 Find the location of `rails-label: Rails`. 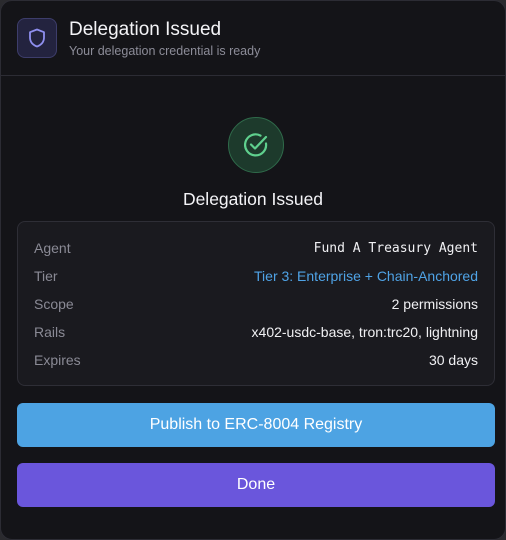

rails-label: Rails is located at coordinates (50, 332).